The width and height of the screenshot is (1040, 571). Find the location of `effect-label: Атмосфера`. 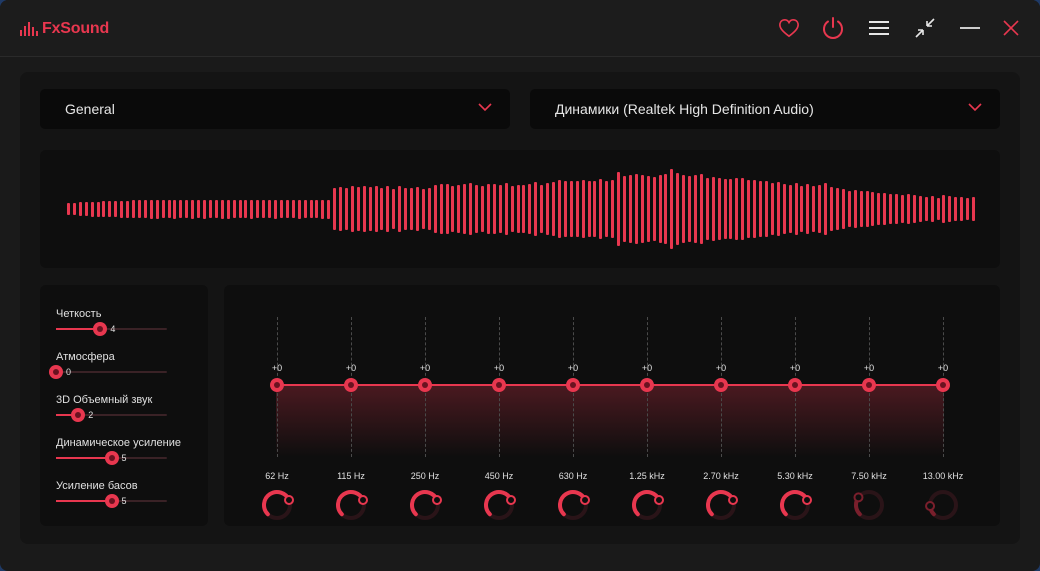

effect-label: Атмосфера is located at coordinates (85, 357).